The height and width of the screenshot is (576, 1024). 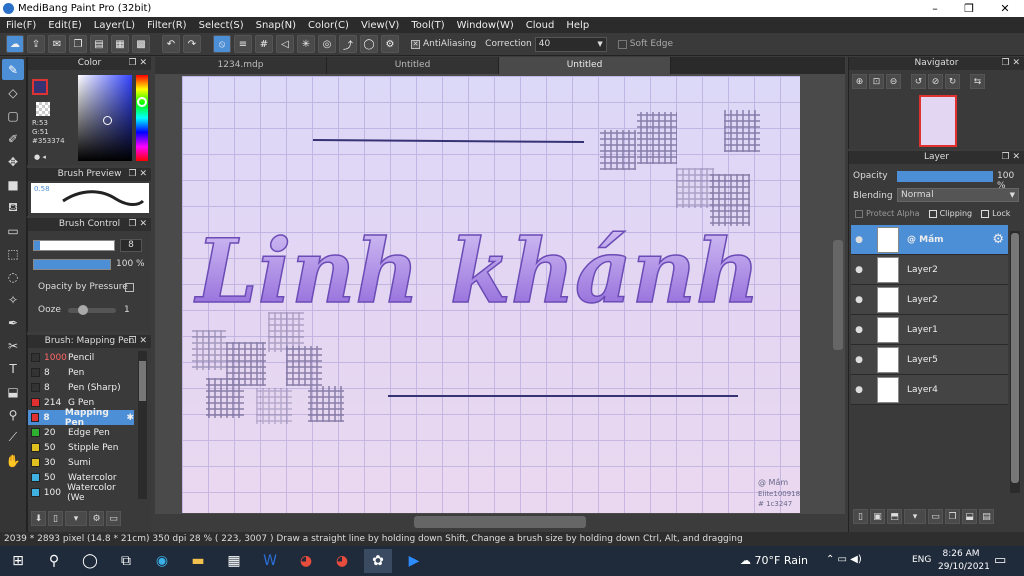 What do you see at coordinates (500, 522) in the screenshot?
I see `canvas-horizontal-scrollbar` at bounding box center [500, 522].